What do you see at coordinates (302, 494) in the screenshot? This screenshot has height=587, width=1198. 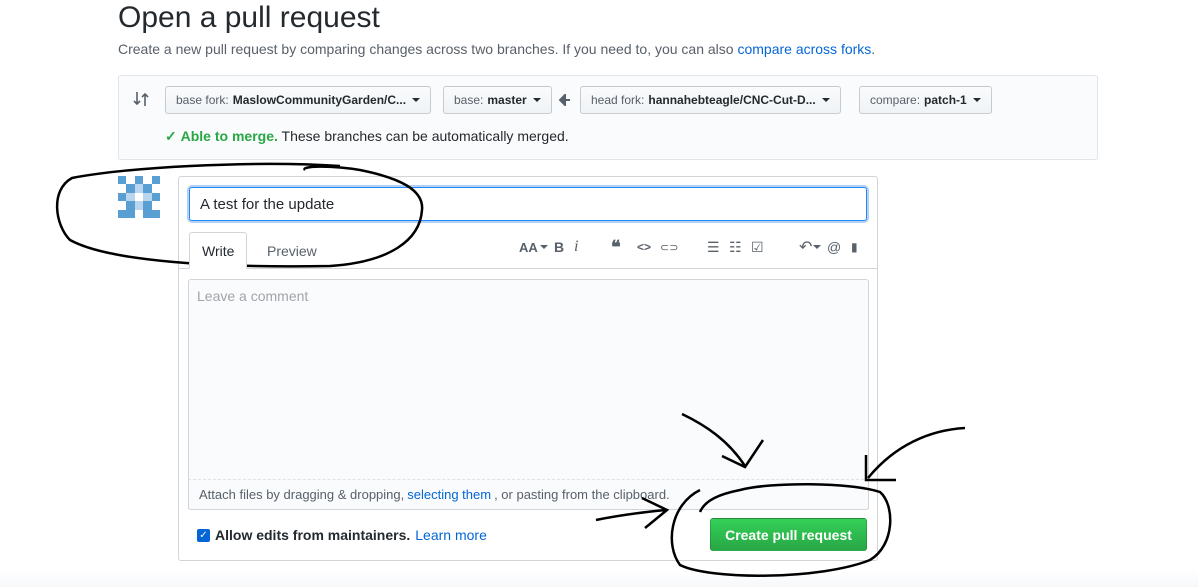 I see `attach-text: Attach files by dragging & dropping,` at bounding box center [302, 494].